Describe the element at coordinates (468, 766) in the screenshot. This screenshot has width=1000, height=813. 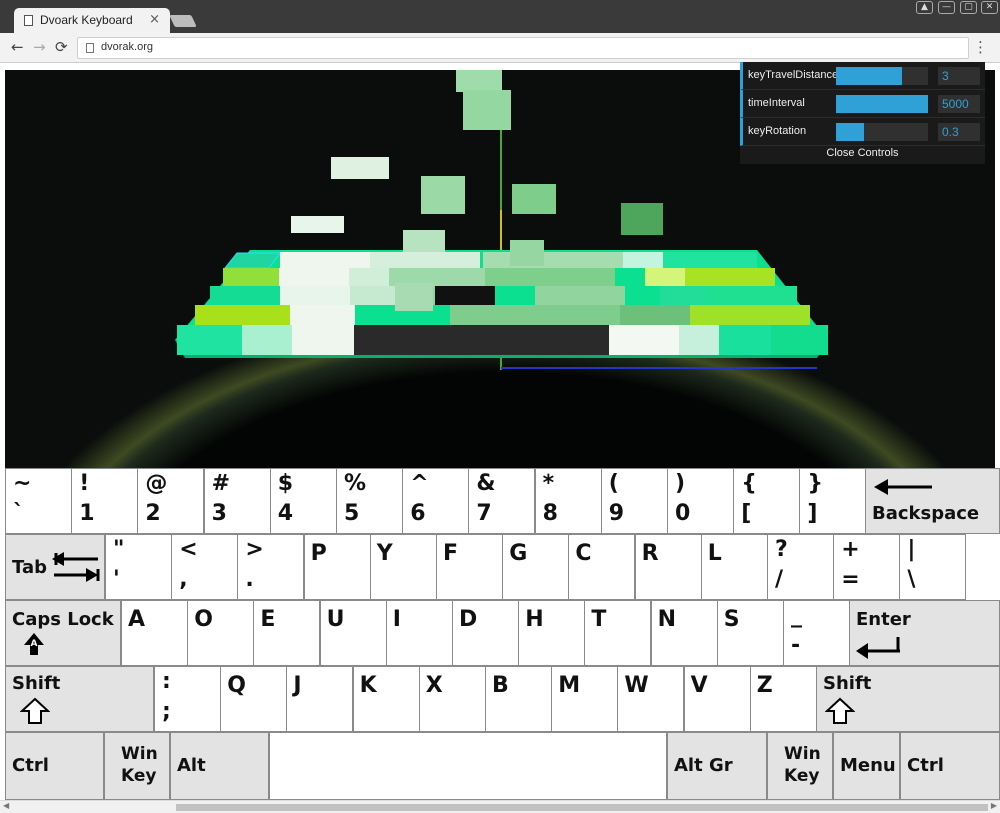
I see `space-key` at that location.